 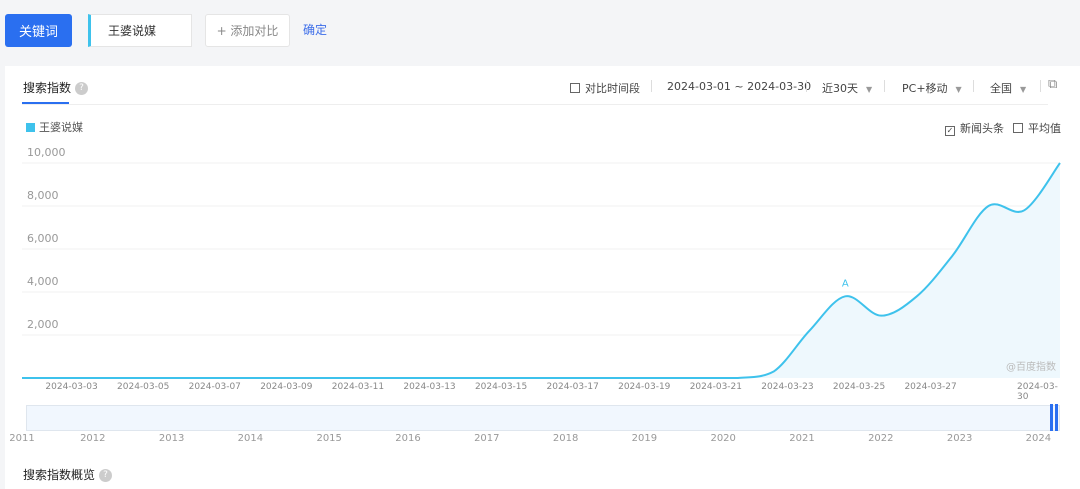 What do you see at coordinates (408, 438) in the screenshot?
I see `brush-year-label: 2016` at bounding box center [408, 438].